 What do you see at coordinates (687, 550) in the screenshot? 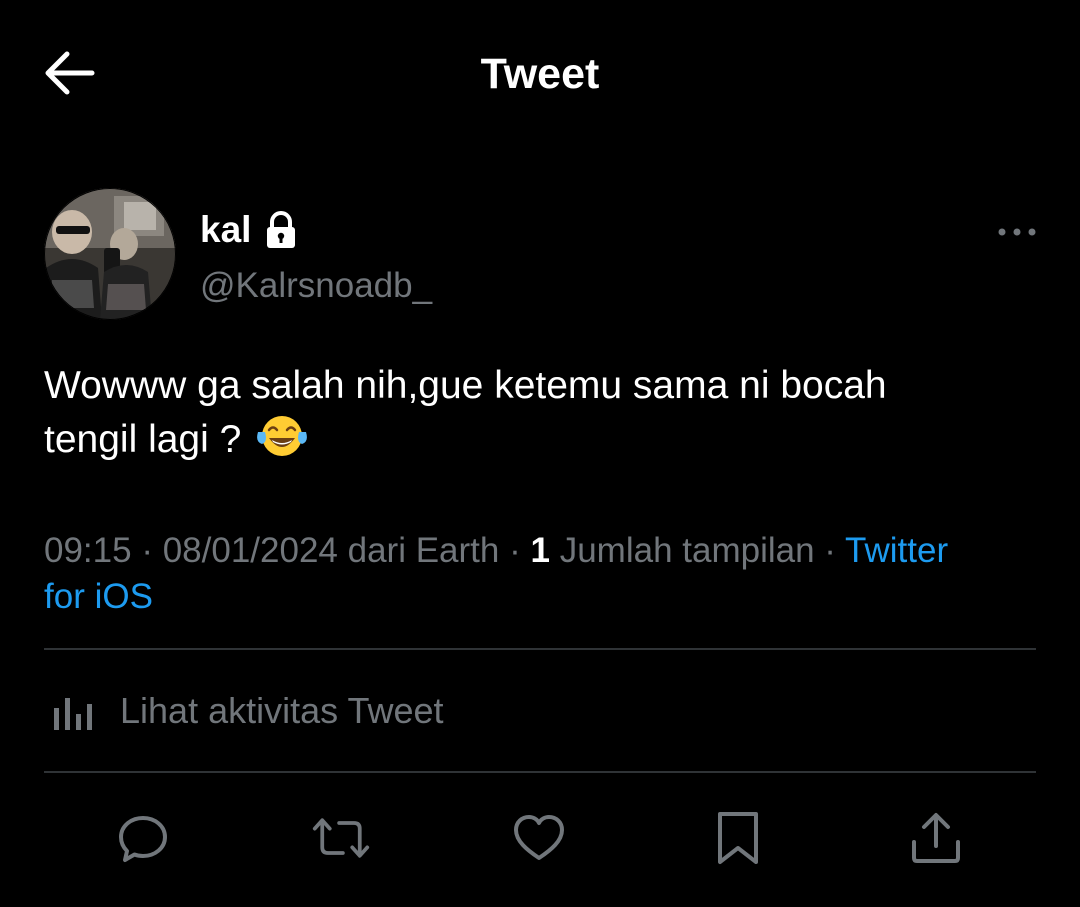
I see `views-label: Jumlah tampilan` at bounding box center [687, 550].